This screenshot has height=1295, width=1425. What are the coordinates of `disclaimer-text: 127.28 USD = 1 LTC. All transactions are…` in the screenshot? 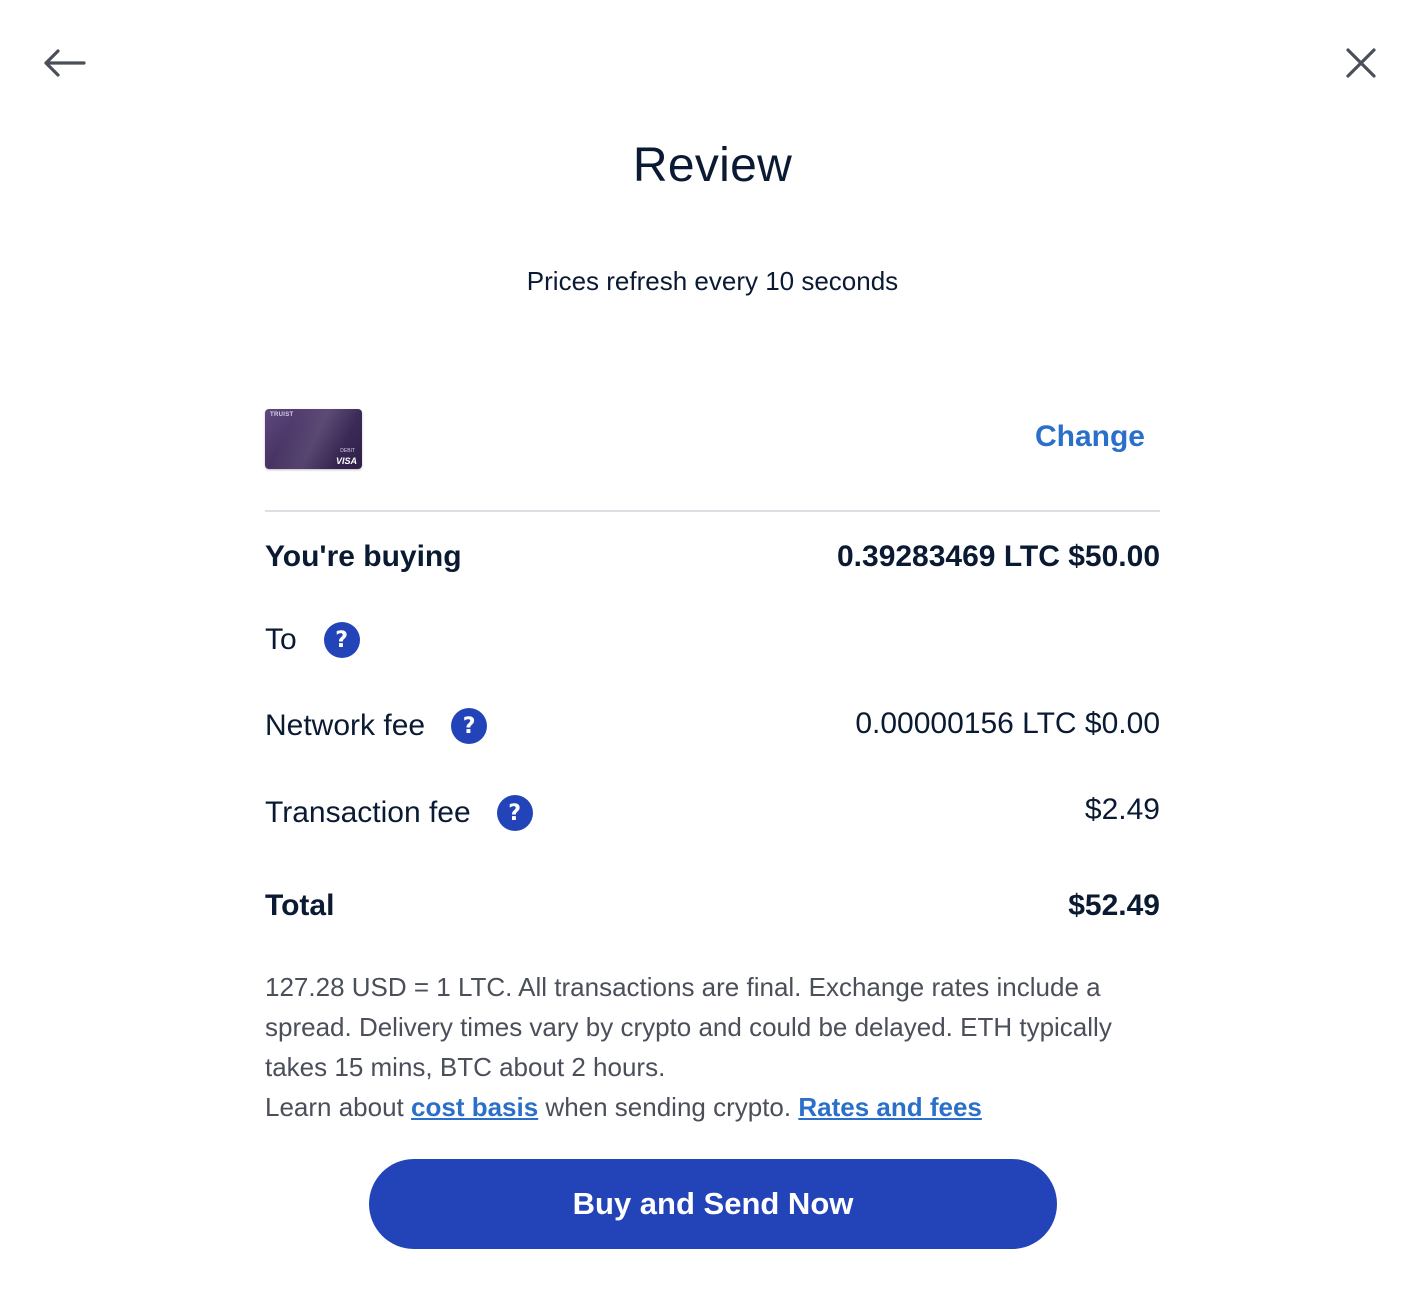 It's located at (688, 1027).